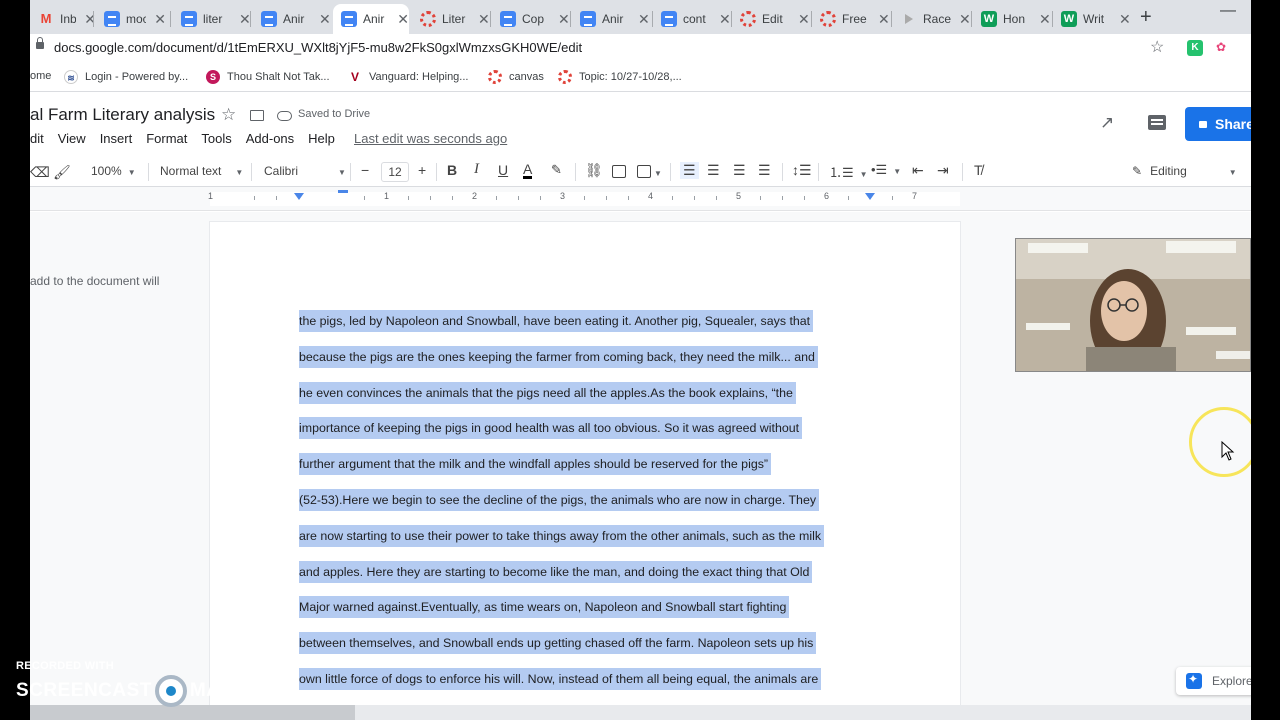  Describe the element at coordinates (1184, 171) in the screenshot. I see `editing-mode-select: ✎ Editing ▼` at that location.